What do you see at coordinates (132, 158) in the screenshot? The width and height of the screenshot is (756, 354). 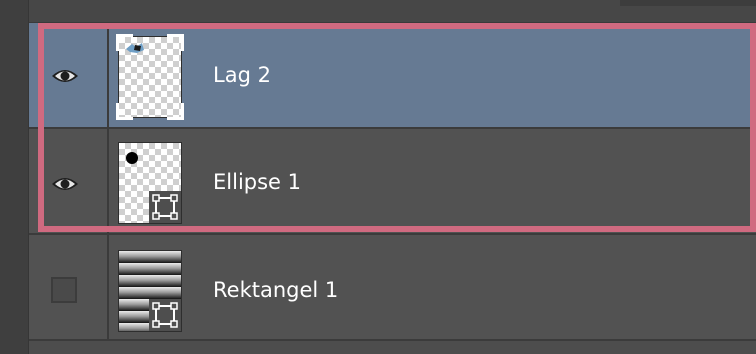 I see `ellipse-shape-mark` at bounding box center [132, 158].